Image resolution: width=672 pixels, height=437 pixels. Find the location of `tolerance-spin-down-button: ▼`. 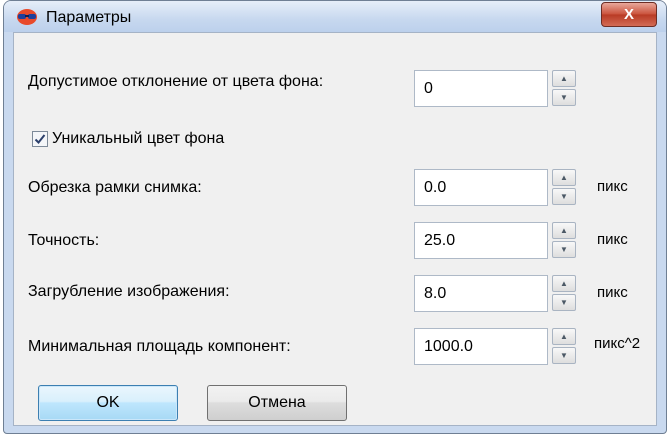

tolerance-spin-down-button: ▼ is located at coordinates (564, 97).